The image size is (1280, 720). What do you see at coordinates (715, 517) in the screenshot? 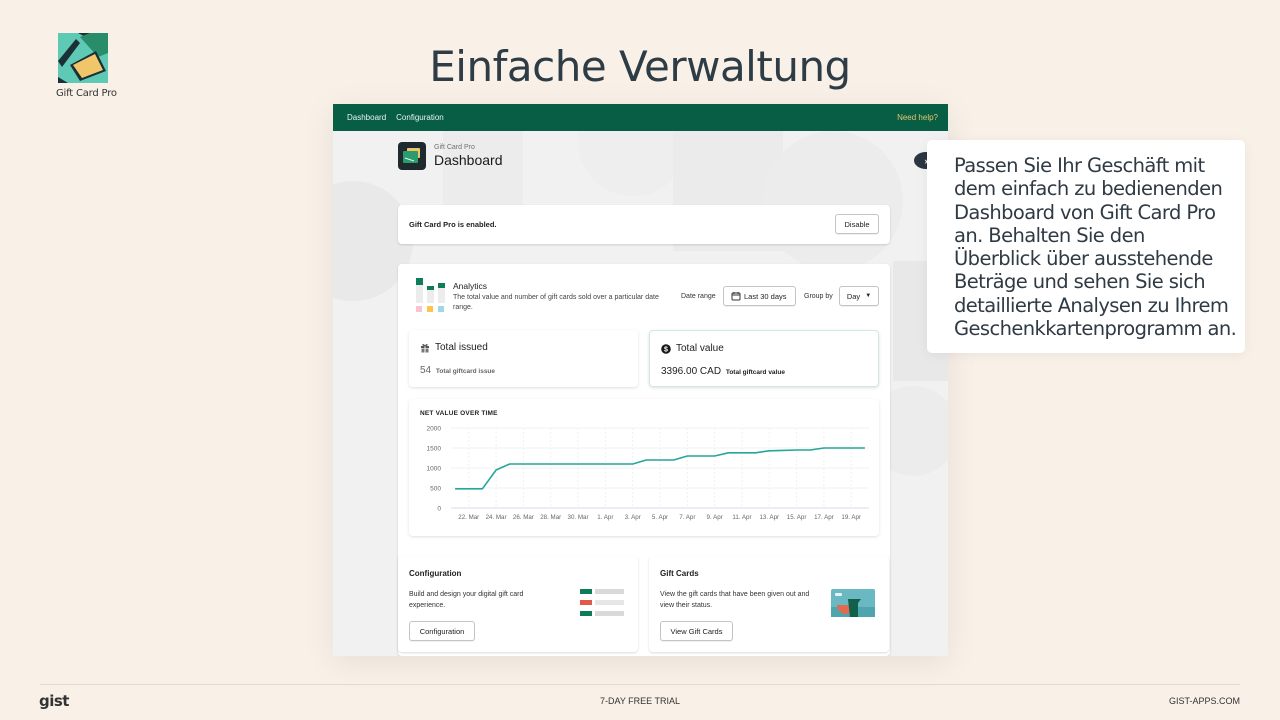
I see `x-tick-label: 9. Apr` at bounding box center [715, 517].